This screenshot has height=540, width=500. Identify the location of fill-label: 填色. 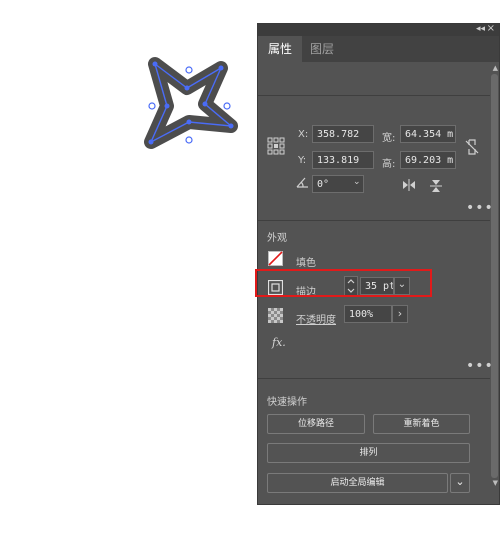
(306, 263).